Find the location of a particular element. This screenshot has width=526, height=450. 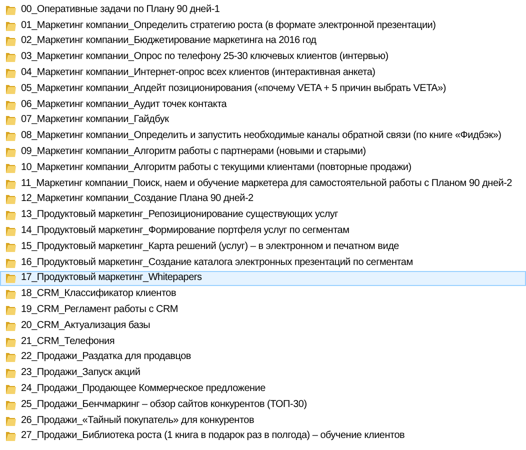

folder-item: 11_Маркетинг компании_Поиск, наем и обучение маркетера для самостоятельной работы с Планом 90 дней-2 is located at coordinates (263, 184).